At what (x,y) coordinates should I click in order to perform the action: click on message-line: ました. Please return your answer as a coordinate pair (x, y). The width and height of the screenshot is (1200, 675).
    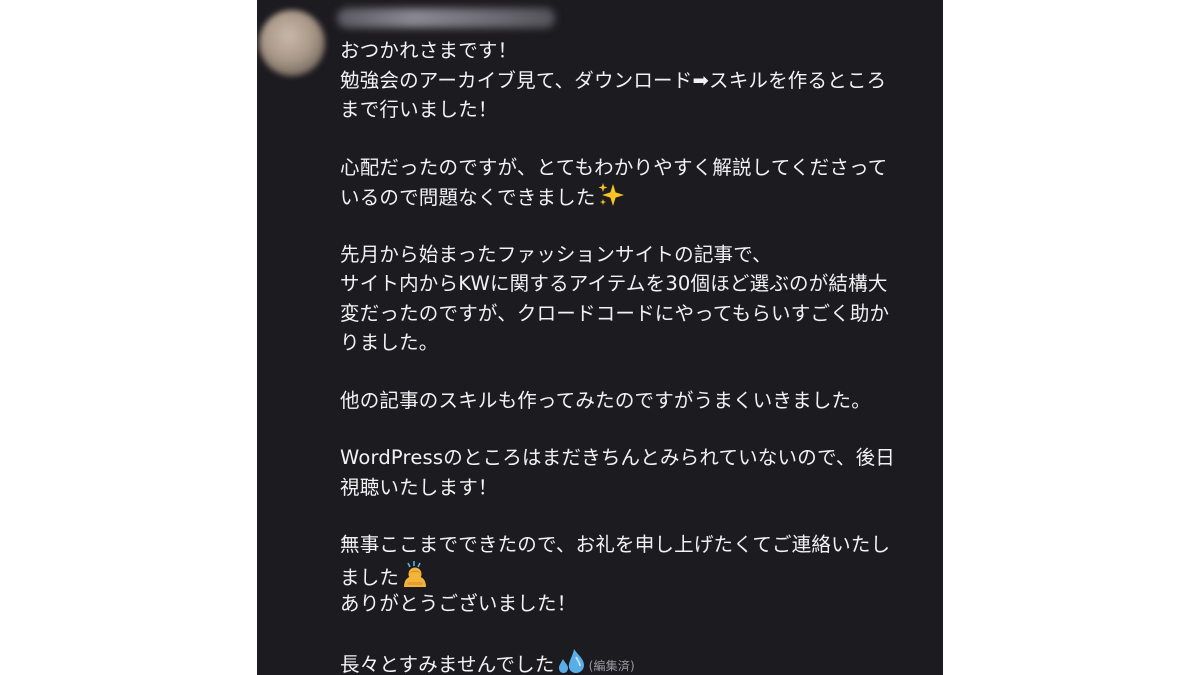
    Looking at the image, I should click on (635, 575).